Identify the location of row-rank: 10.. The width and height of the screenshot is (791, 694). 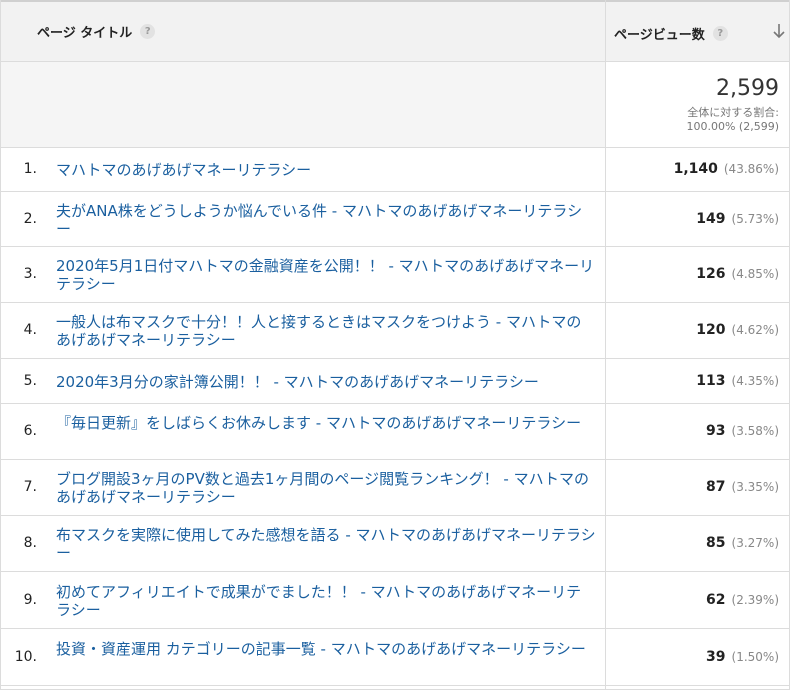
(25, 657).